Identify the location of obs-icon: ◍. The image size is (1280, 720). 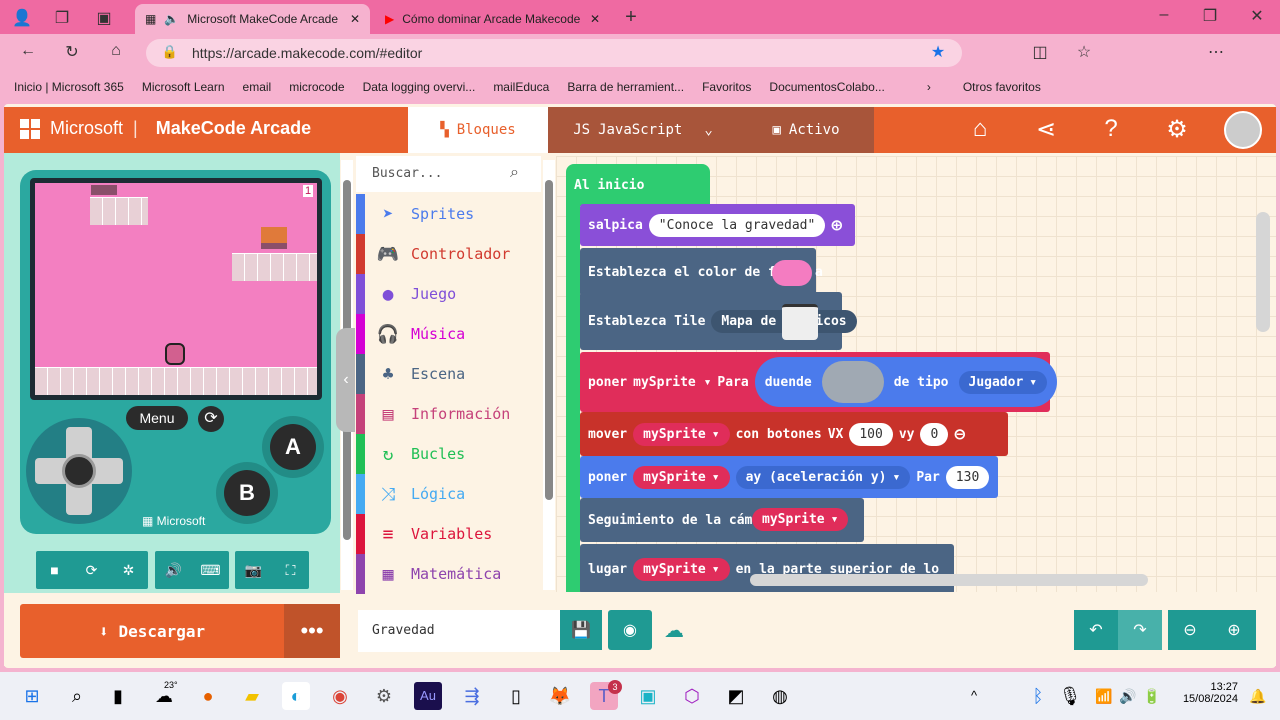
(780, 696).